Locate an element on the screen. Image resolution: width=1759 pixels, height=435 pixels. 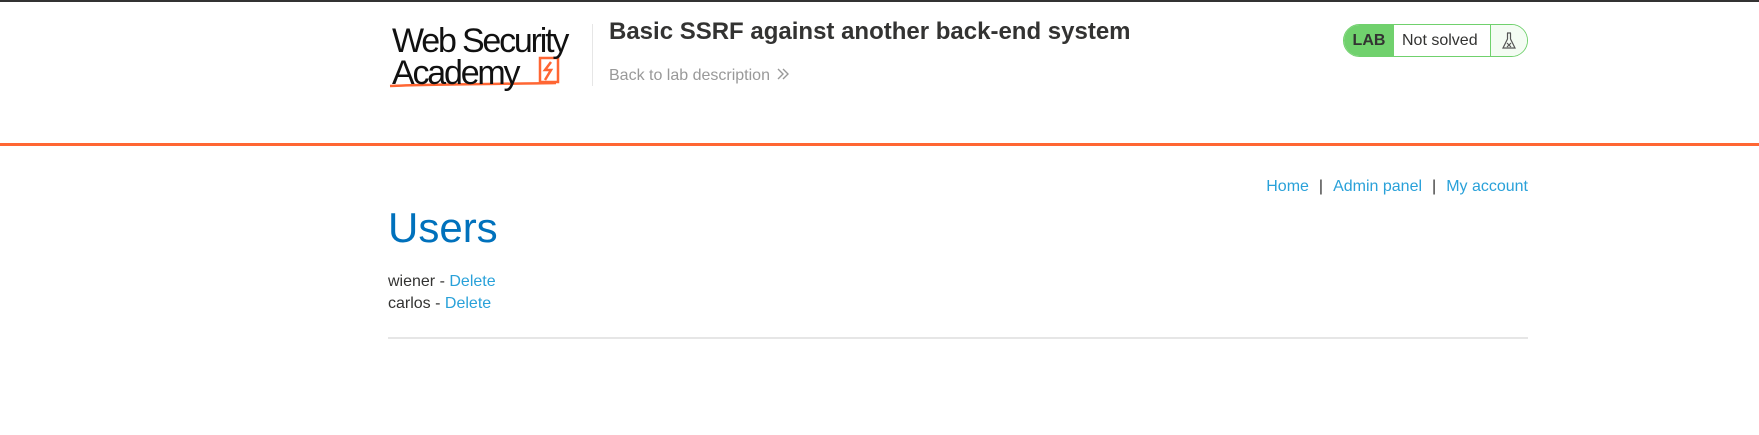
delete-carlos-link: Delete is located at coordinates (468, 303).